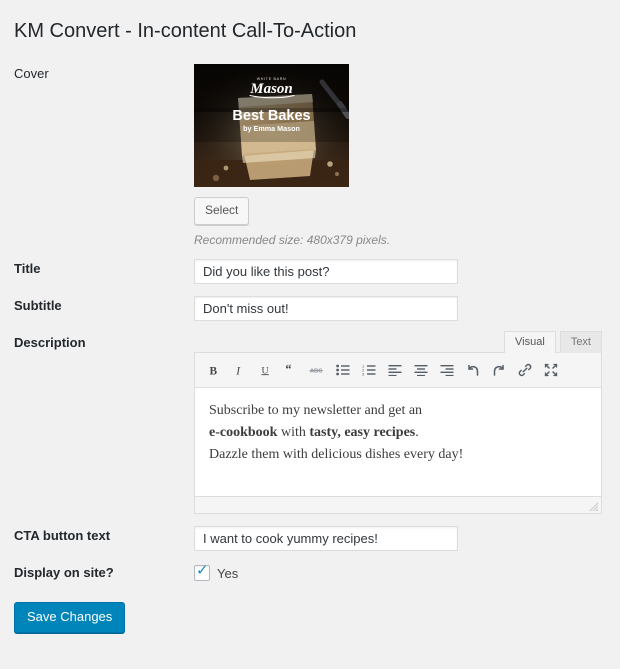 This screenshot has width=620, height=669. I want to click on form-row-title: Title, so click(310, 271).